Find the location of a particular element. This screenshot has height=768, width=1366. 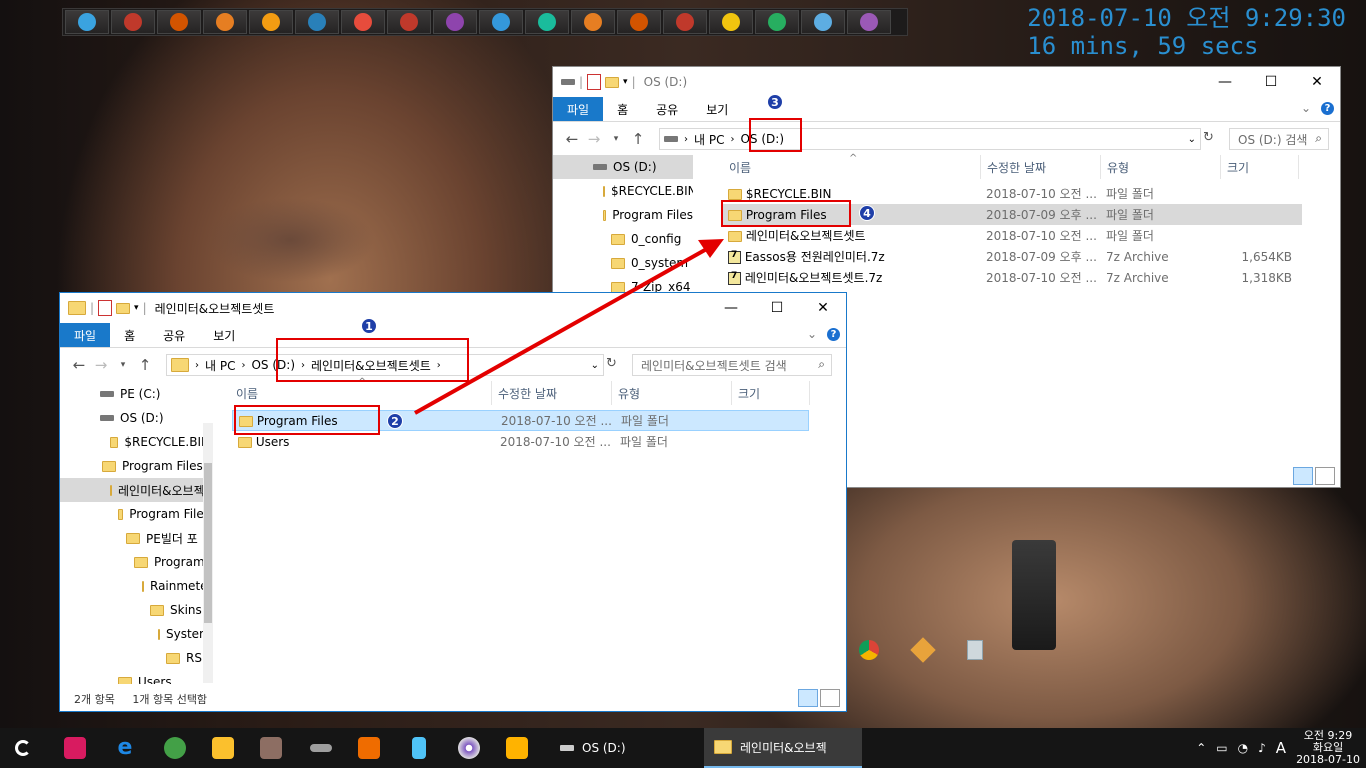

start-icon is located at coordinates (23, 748).